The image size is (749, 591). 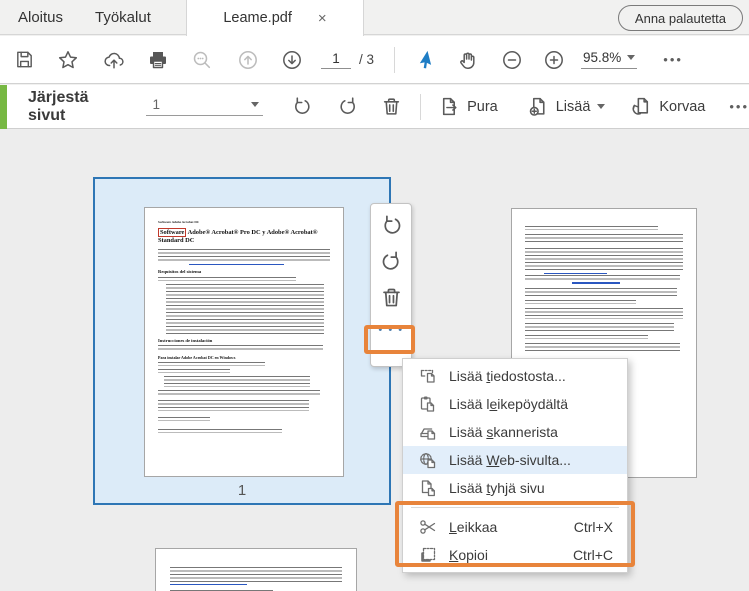 What do you see at coordinates (473, 527) in the screenshot?
I see `menu-item-label: Leikkaa` at bounding box center [473, 527].